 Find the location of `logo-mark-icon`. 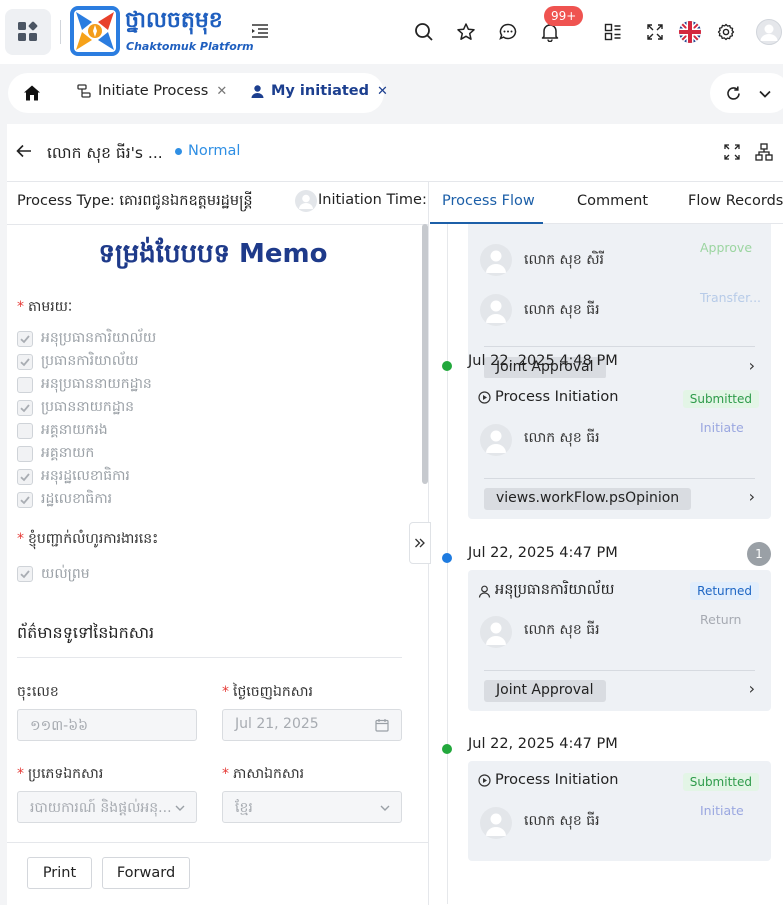

logo-mark-icon is located at coordinates (95, 31).